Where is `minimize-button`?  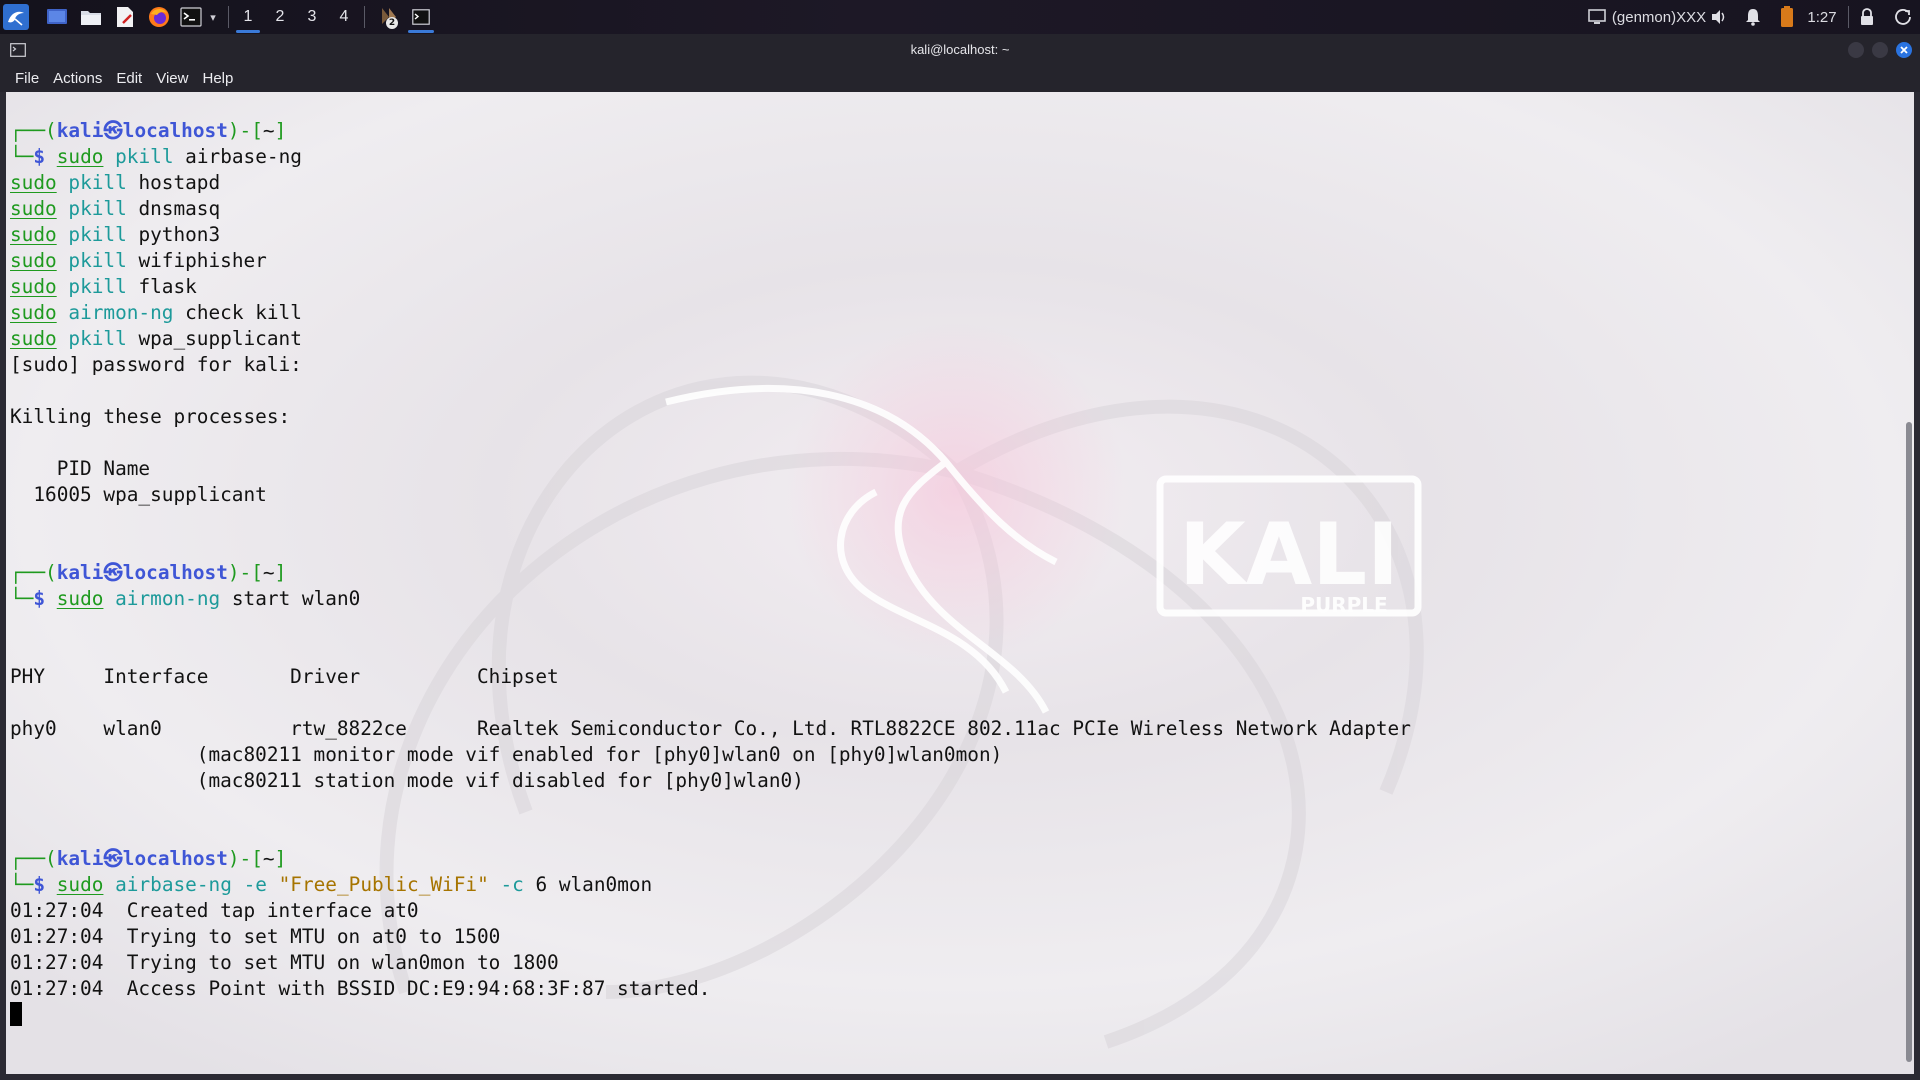
minimize-button is located at coordinates (1856, 50).